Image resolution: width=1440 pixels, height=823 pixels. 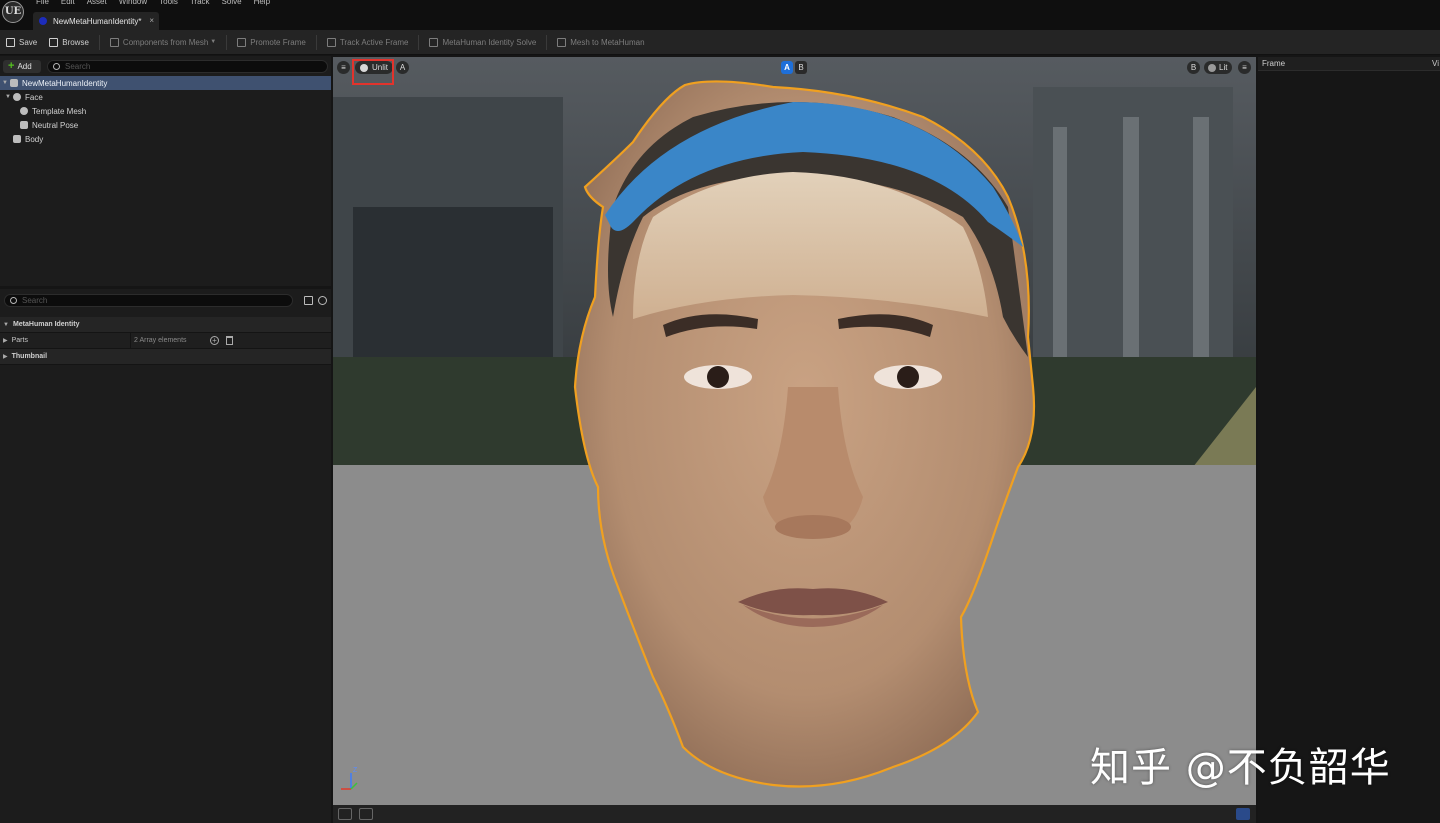 I want to click on plus-icon: +, so click(x=11, y=66).